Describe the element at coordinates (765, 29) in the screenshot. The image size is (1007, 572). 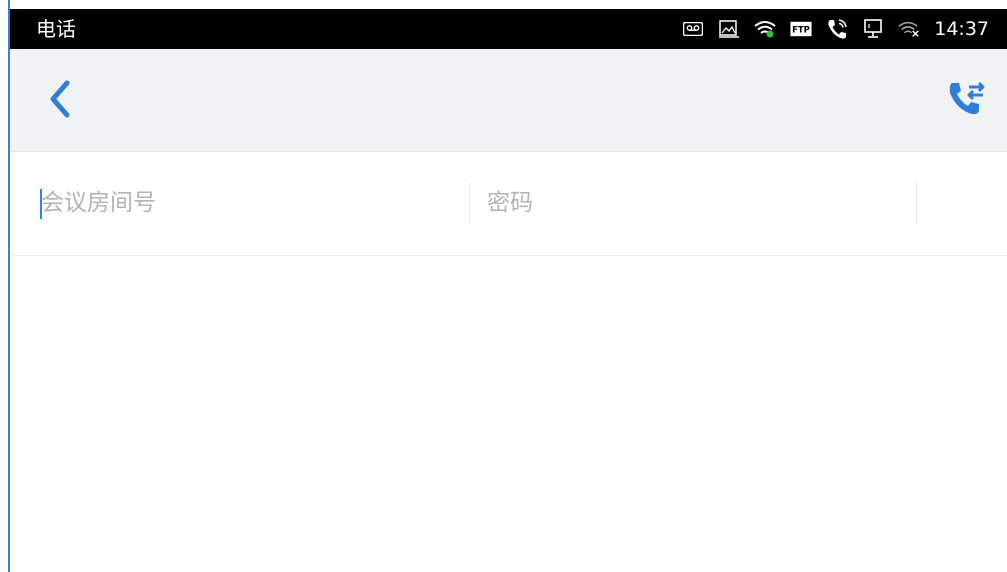
I see `wifi-icon` at that location.